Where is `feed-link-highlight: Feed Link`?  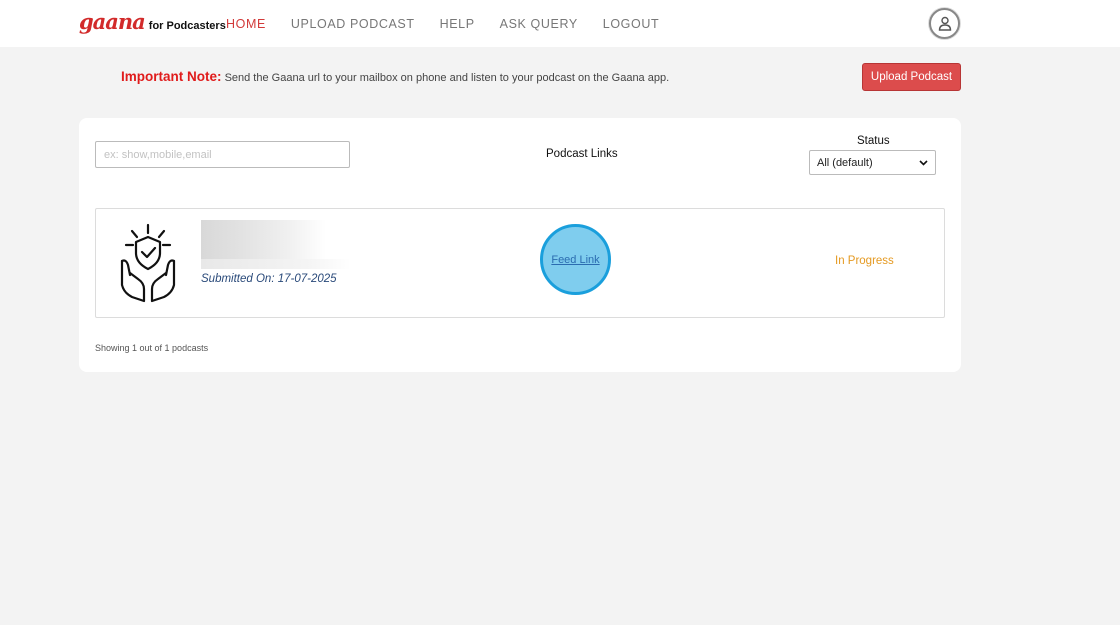
feed-link-highlight: Feed Link is located at coordinates (575, 259).